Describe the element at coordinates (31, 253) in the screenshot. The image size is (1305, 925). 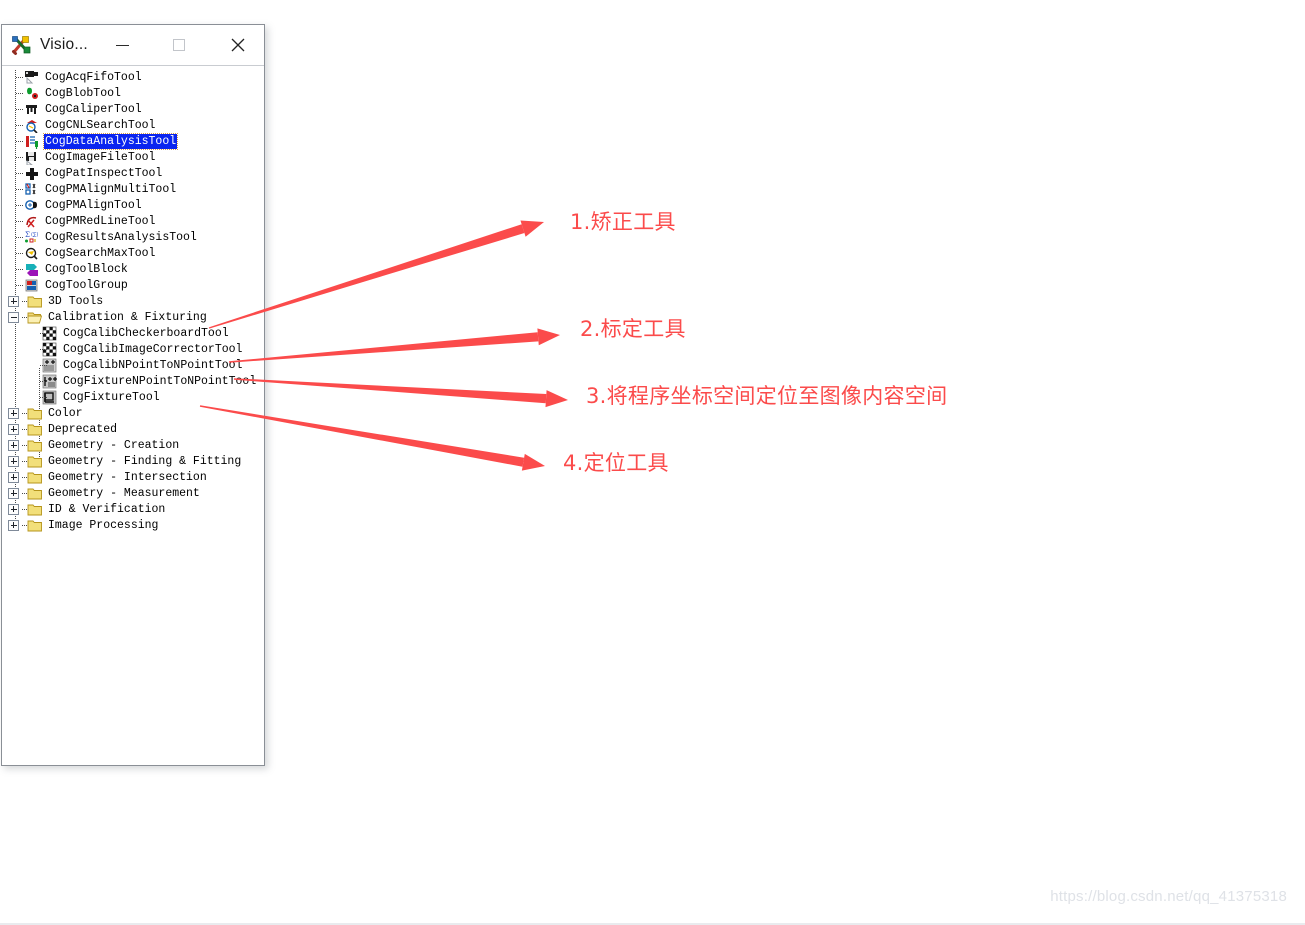
I see `search-max-icon` at that location.